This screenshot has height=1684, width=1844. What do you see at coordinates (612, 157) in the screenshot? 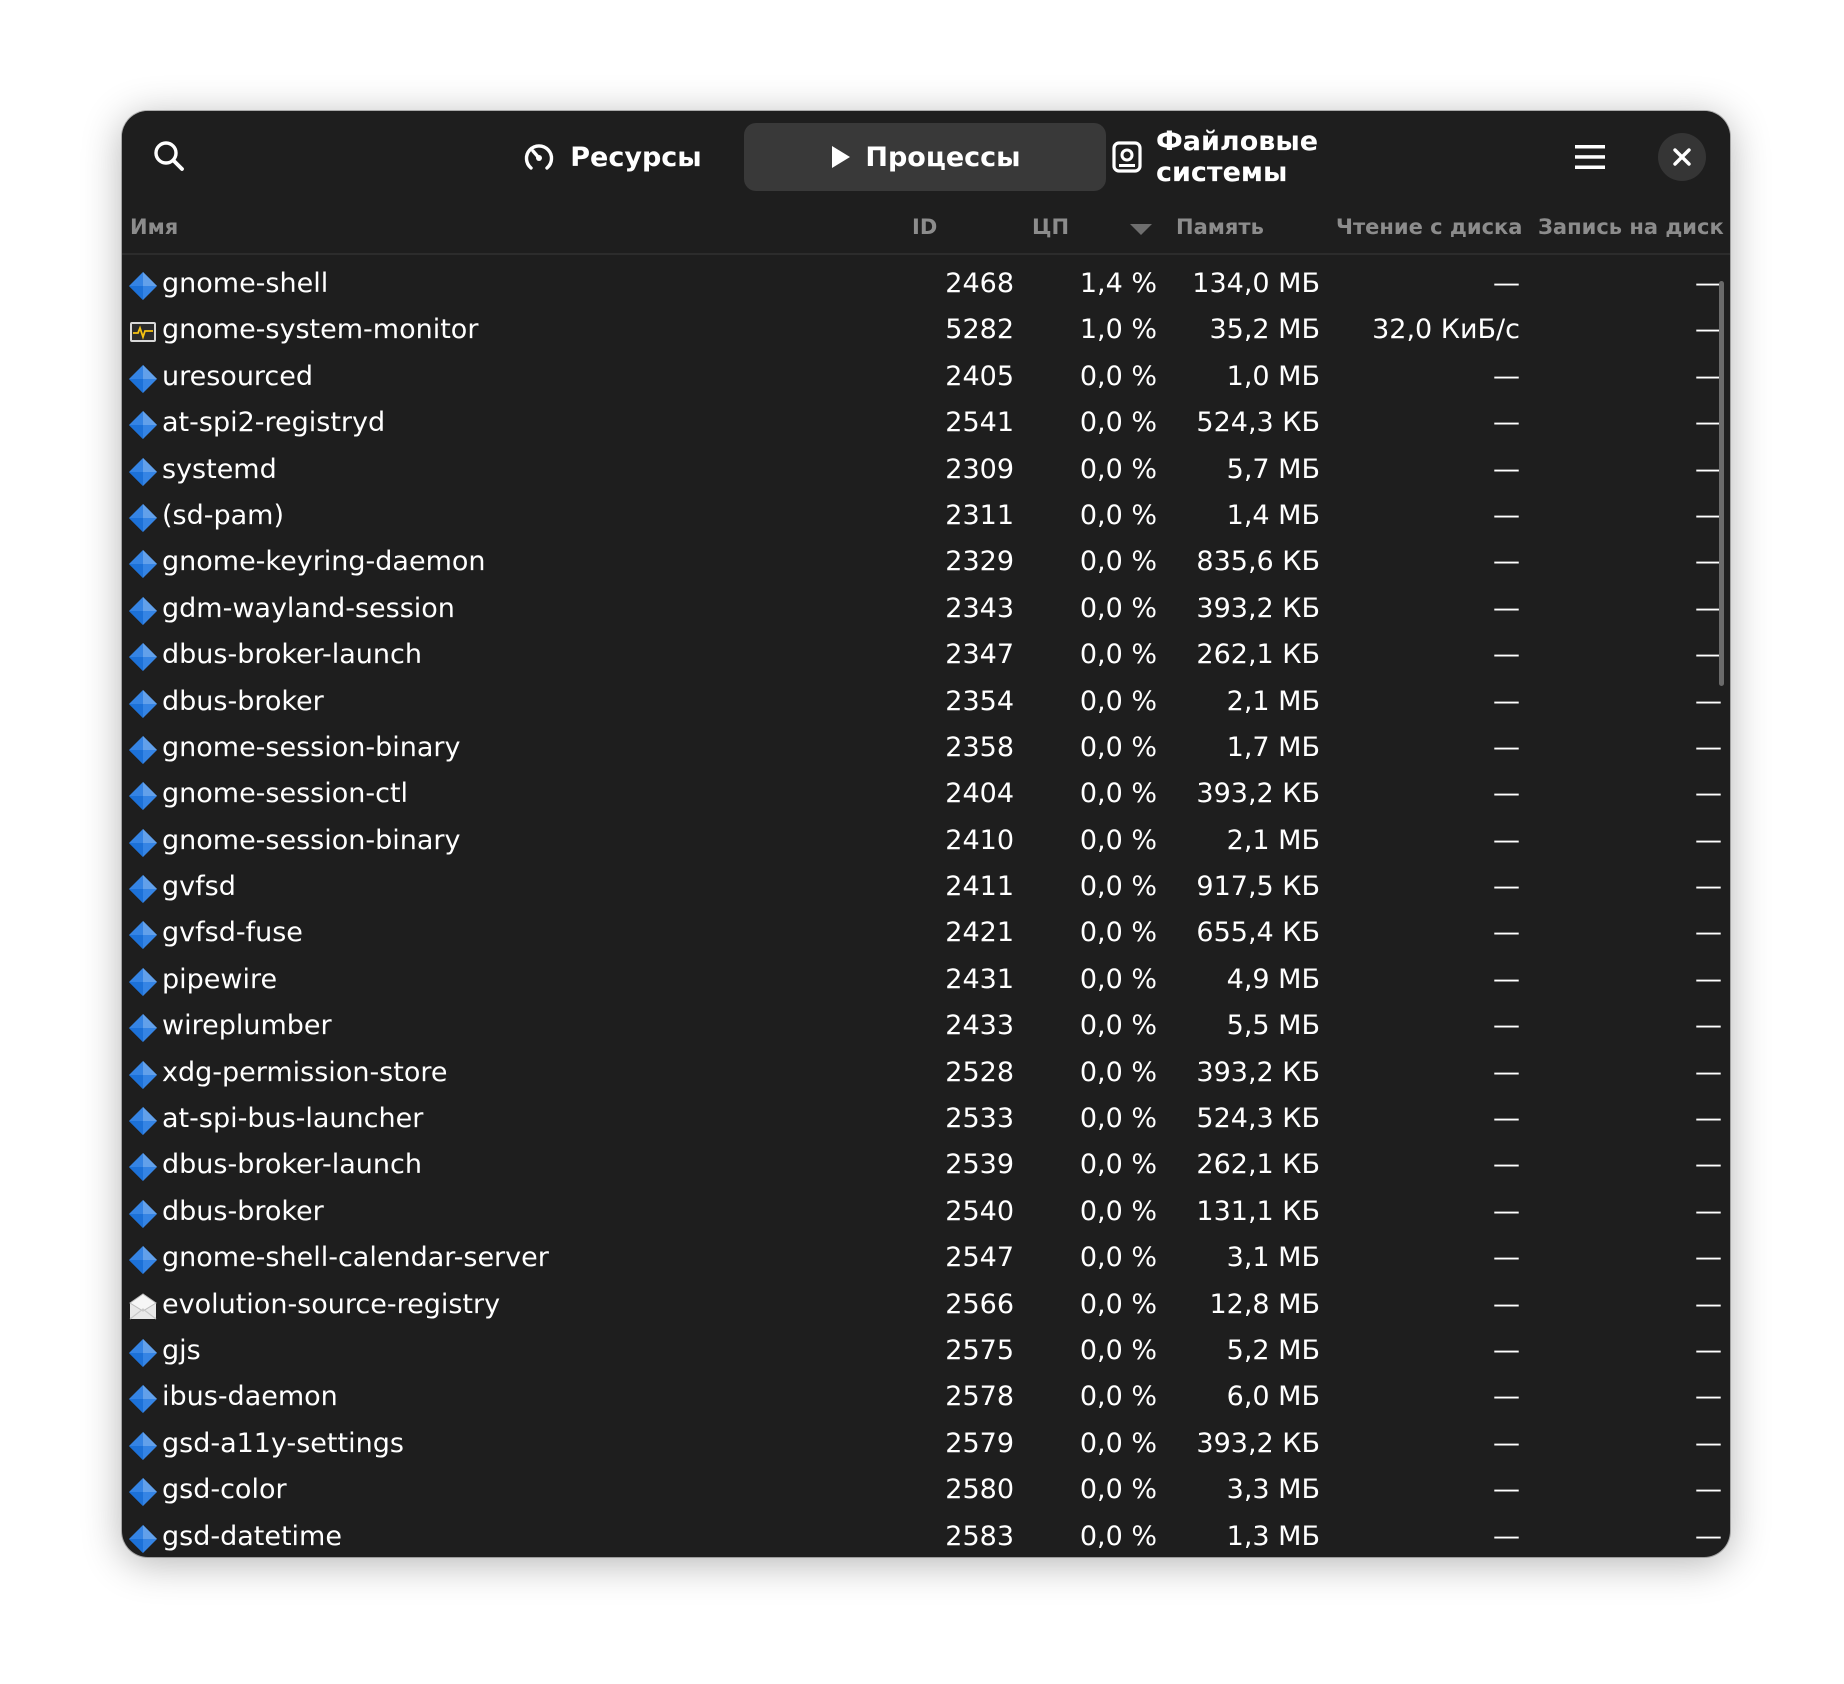
I see `tab-resources: Ресурсы` at bounding box center [612, 157].